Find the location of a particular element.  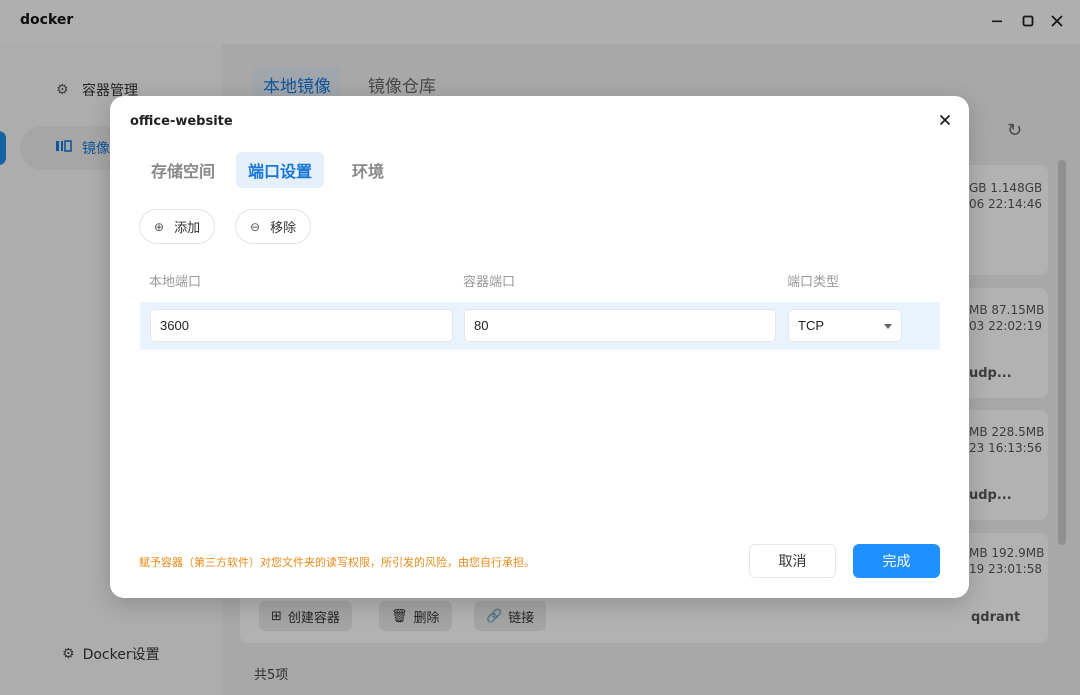

dialog-title: office-website is located at coordinates (181, 121).